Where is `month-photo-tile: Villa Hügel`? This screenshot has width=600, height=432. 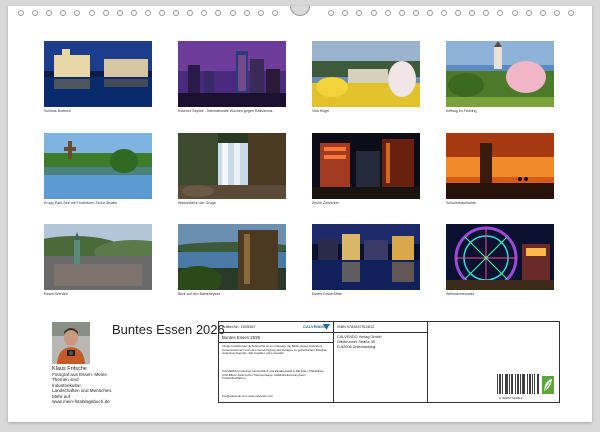 month-photo-tile: Villa Hügel is located at coordinates (366, 78).